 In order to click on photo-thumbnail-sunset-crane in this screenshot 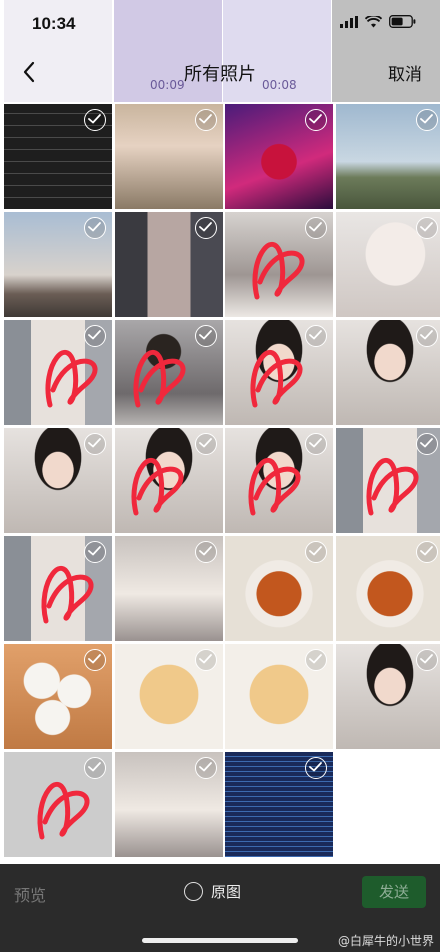, I will do `click(58, 264)`.